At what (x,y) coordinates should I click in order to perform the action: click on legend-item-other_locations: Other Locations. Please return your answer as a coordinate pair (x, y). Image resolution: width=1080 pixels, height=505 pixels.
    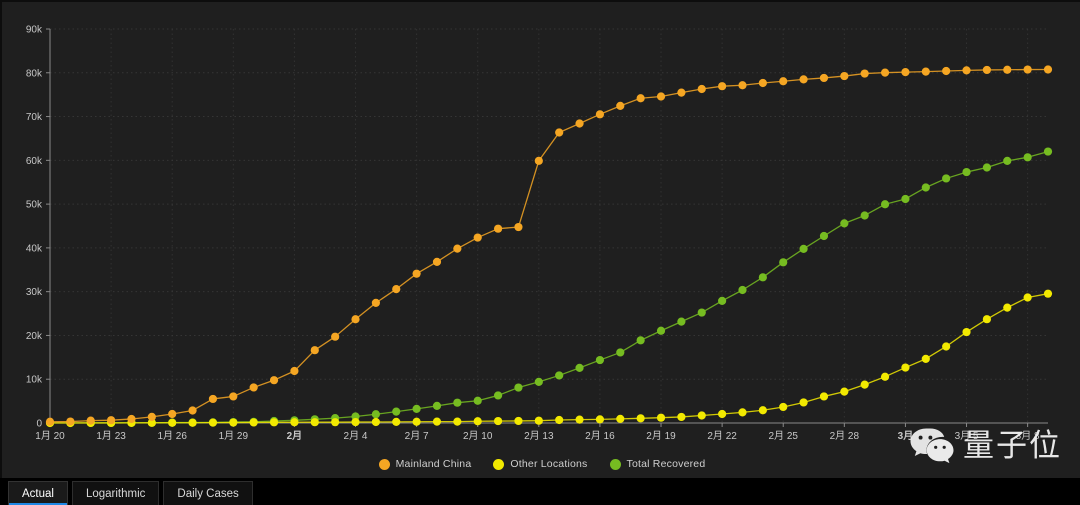
    Looking at the image, I should click on (540, 464).